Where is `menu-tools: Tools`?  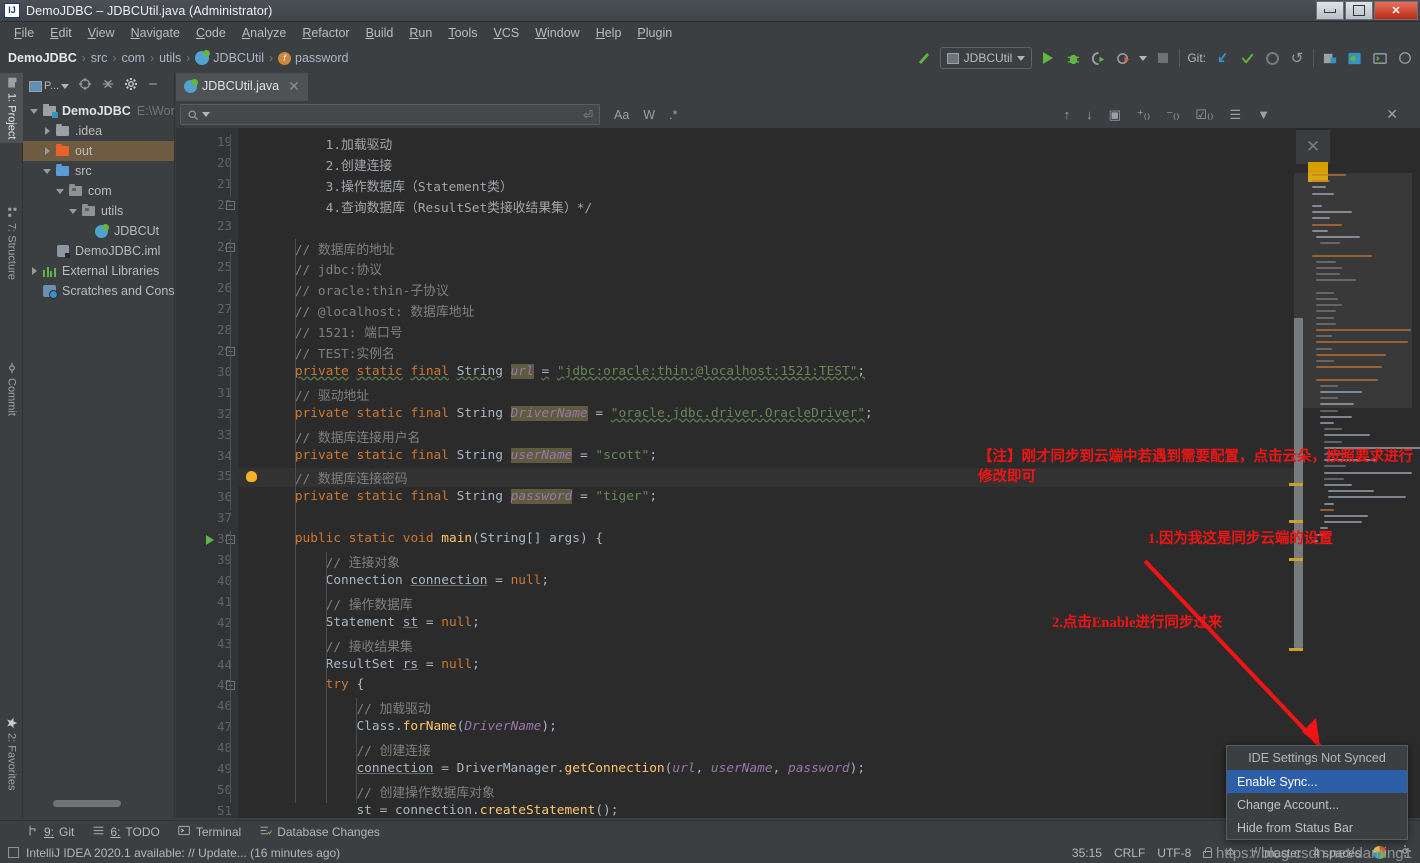
menu-tools: Tools is located at coordinates (462, 33).